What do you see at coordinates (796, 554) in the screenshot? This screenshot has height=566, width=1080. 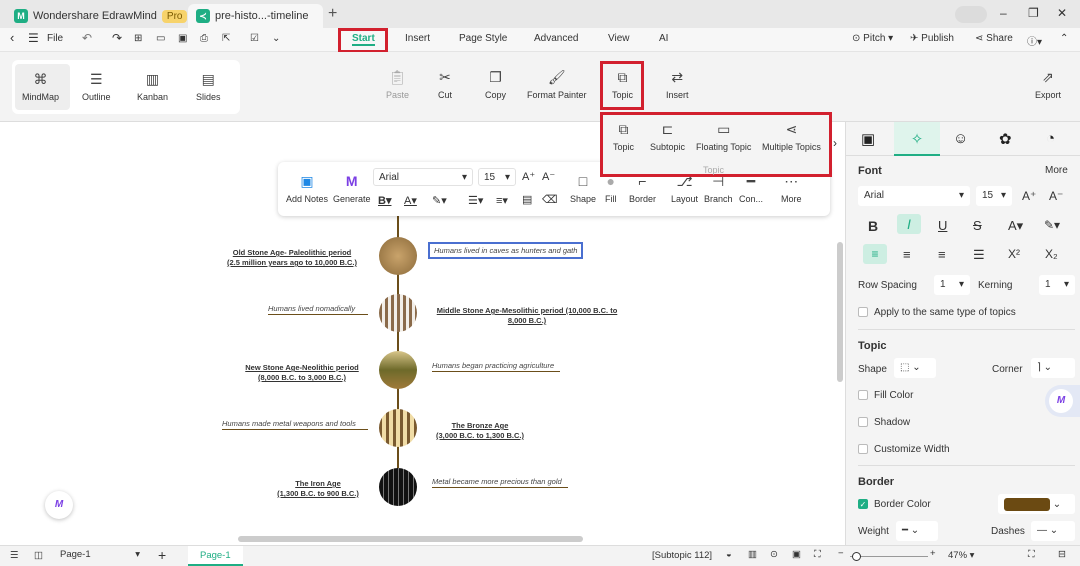 I see `fit-page-icon: ▣` at bounding box center [796, 554].